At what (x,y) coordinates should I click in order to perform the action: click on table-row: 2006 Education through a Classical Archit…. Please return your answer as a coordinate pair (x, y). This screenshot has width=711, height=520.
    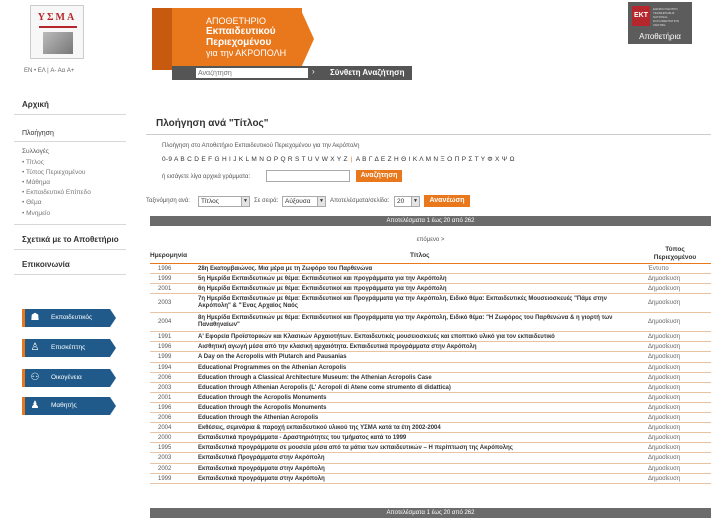
    Looking at the image, I should click on (430, 378).